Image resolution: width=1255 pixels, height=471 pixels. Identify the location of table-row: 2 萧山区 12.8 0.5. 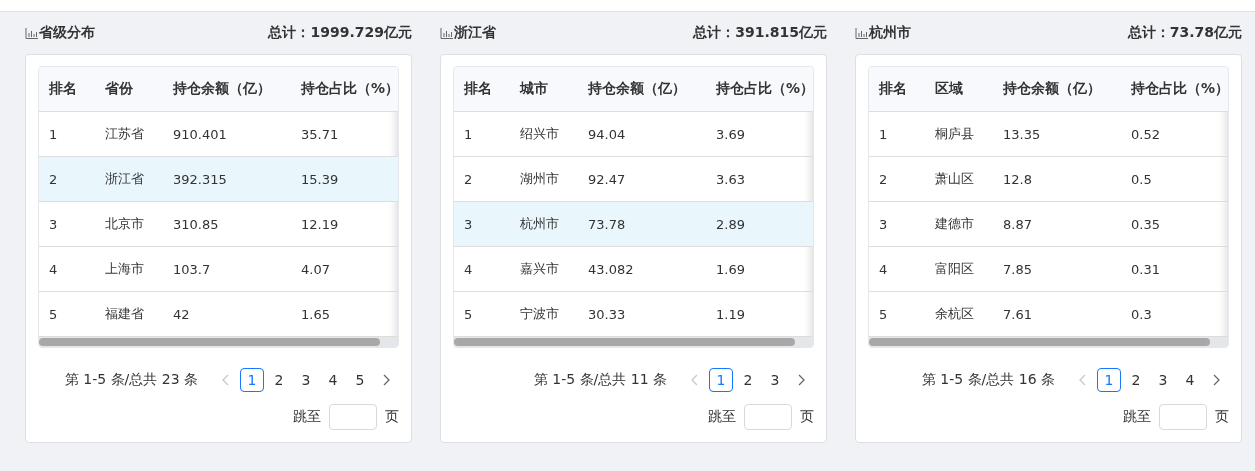
(1048, 179).